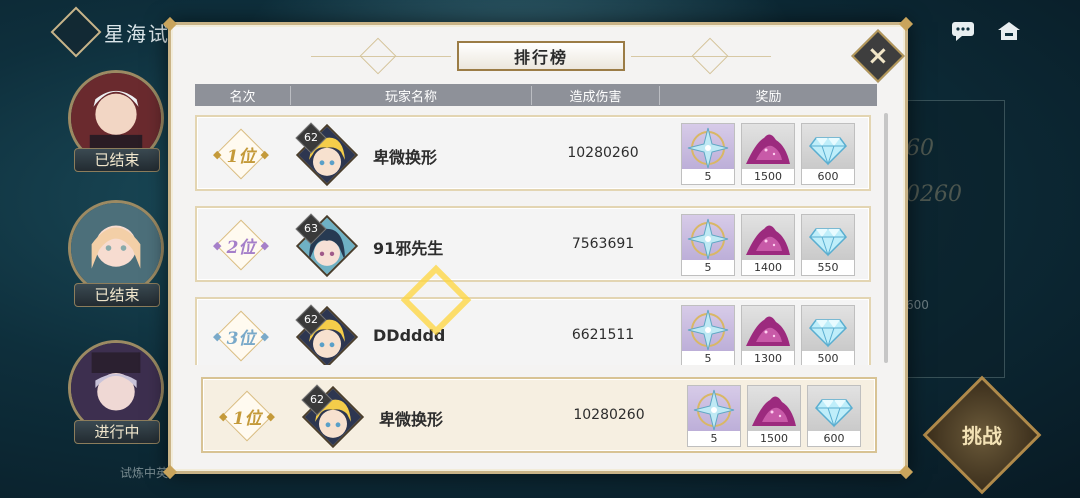  What do you see at coordinates (982, 436) in the screenshot?
I see `challenge-label: 挑战` at bounding box center [982, 436].